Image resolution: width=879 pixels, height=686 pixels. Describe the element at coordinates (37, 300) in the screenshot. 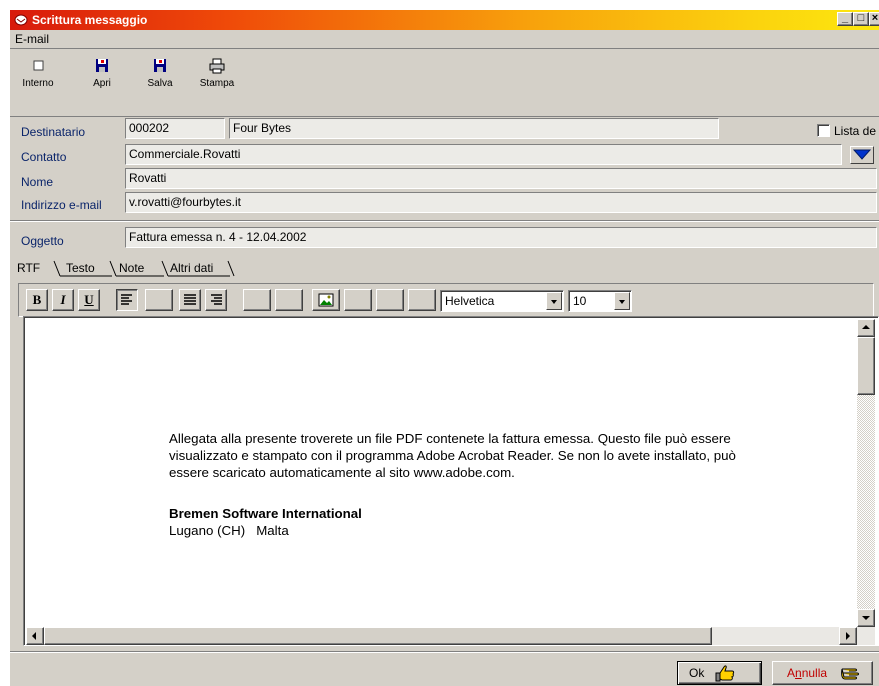

I see `bold-button: B` at that location.